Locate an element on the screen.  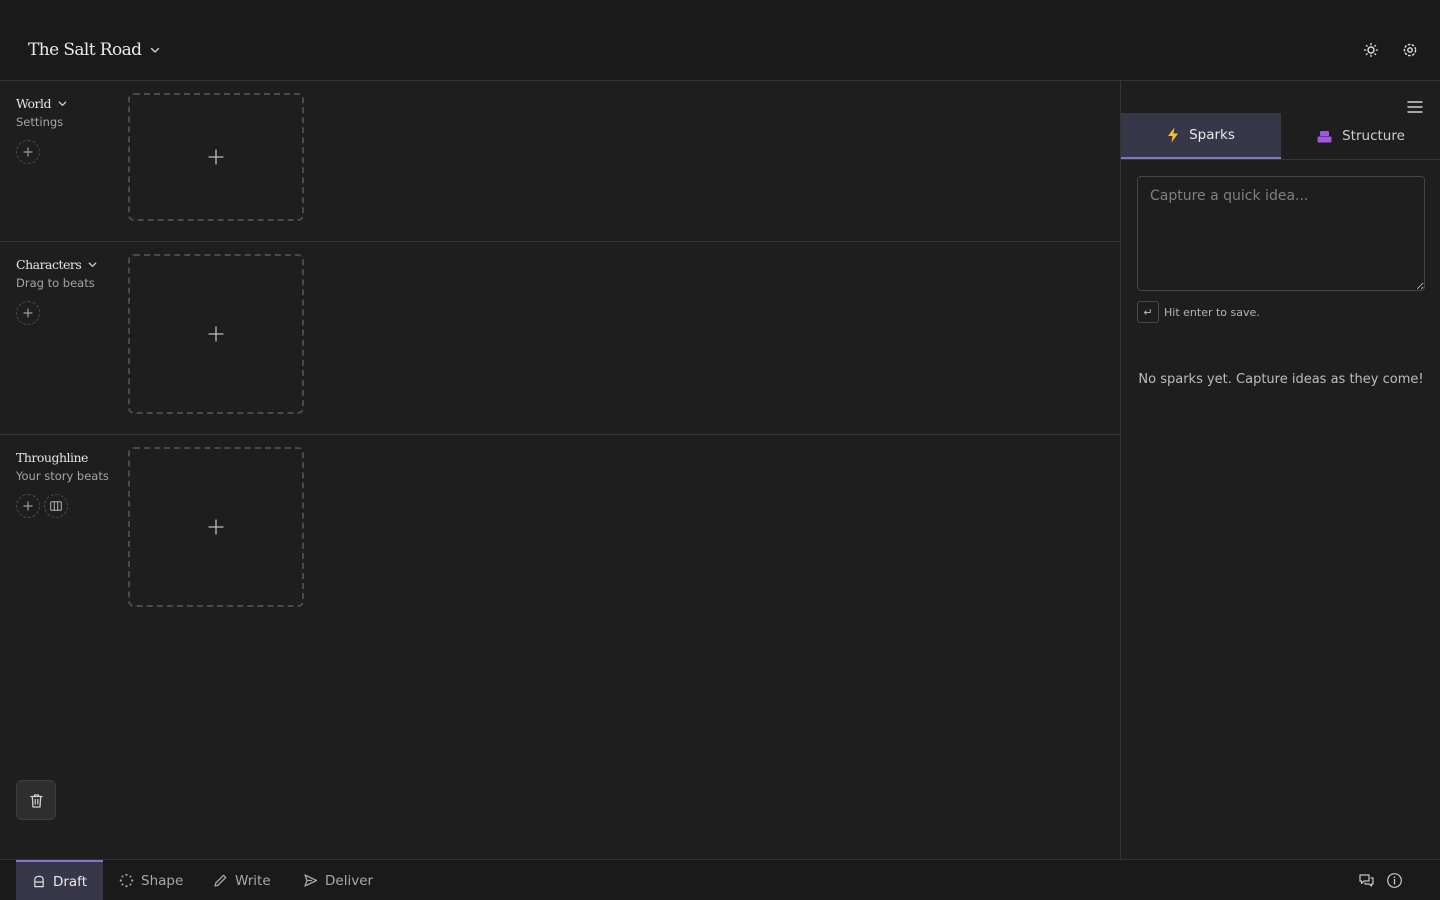
mode-deliver: Deliver is located at coordinates (338, 880).